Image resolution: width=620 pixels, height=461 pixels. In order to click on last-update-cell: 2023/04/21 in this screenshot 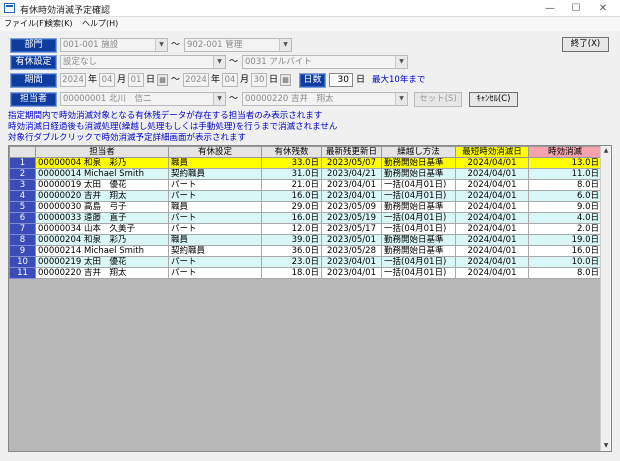, I will do `click(351, 174)`.